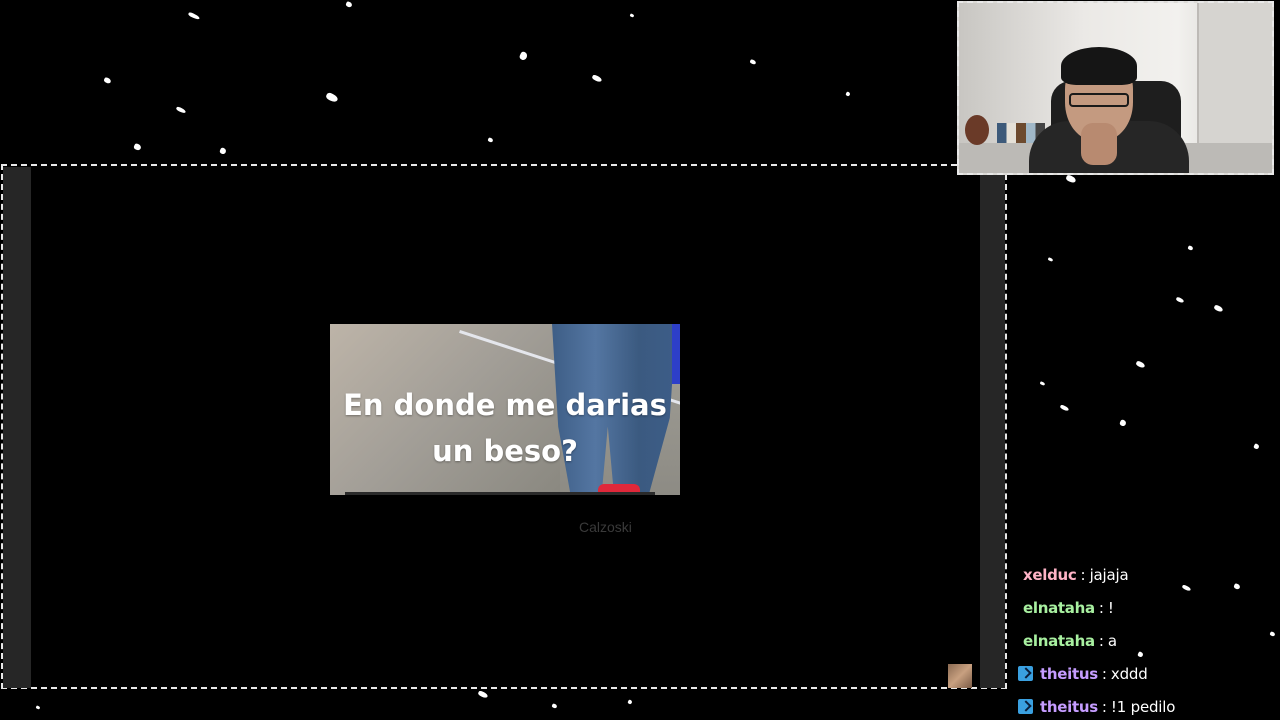  What do you see at coordinates (17, 427) in the screenshot?
I see `capture-left-border` at bounding box center [17, 427].